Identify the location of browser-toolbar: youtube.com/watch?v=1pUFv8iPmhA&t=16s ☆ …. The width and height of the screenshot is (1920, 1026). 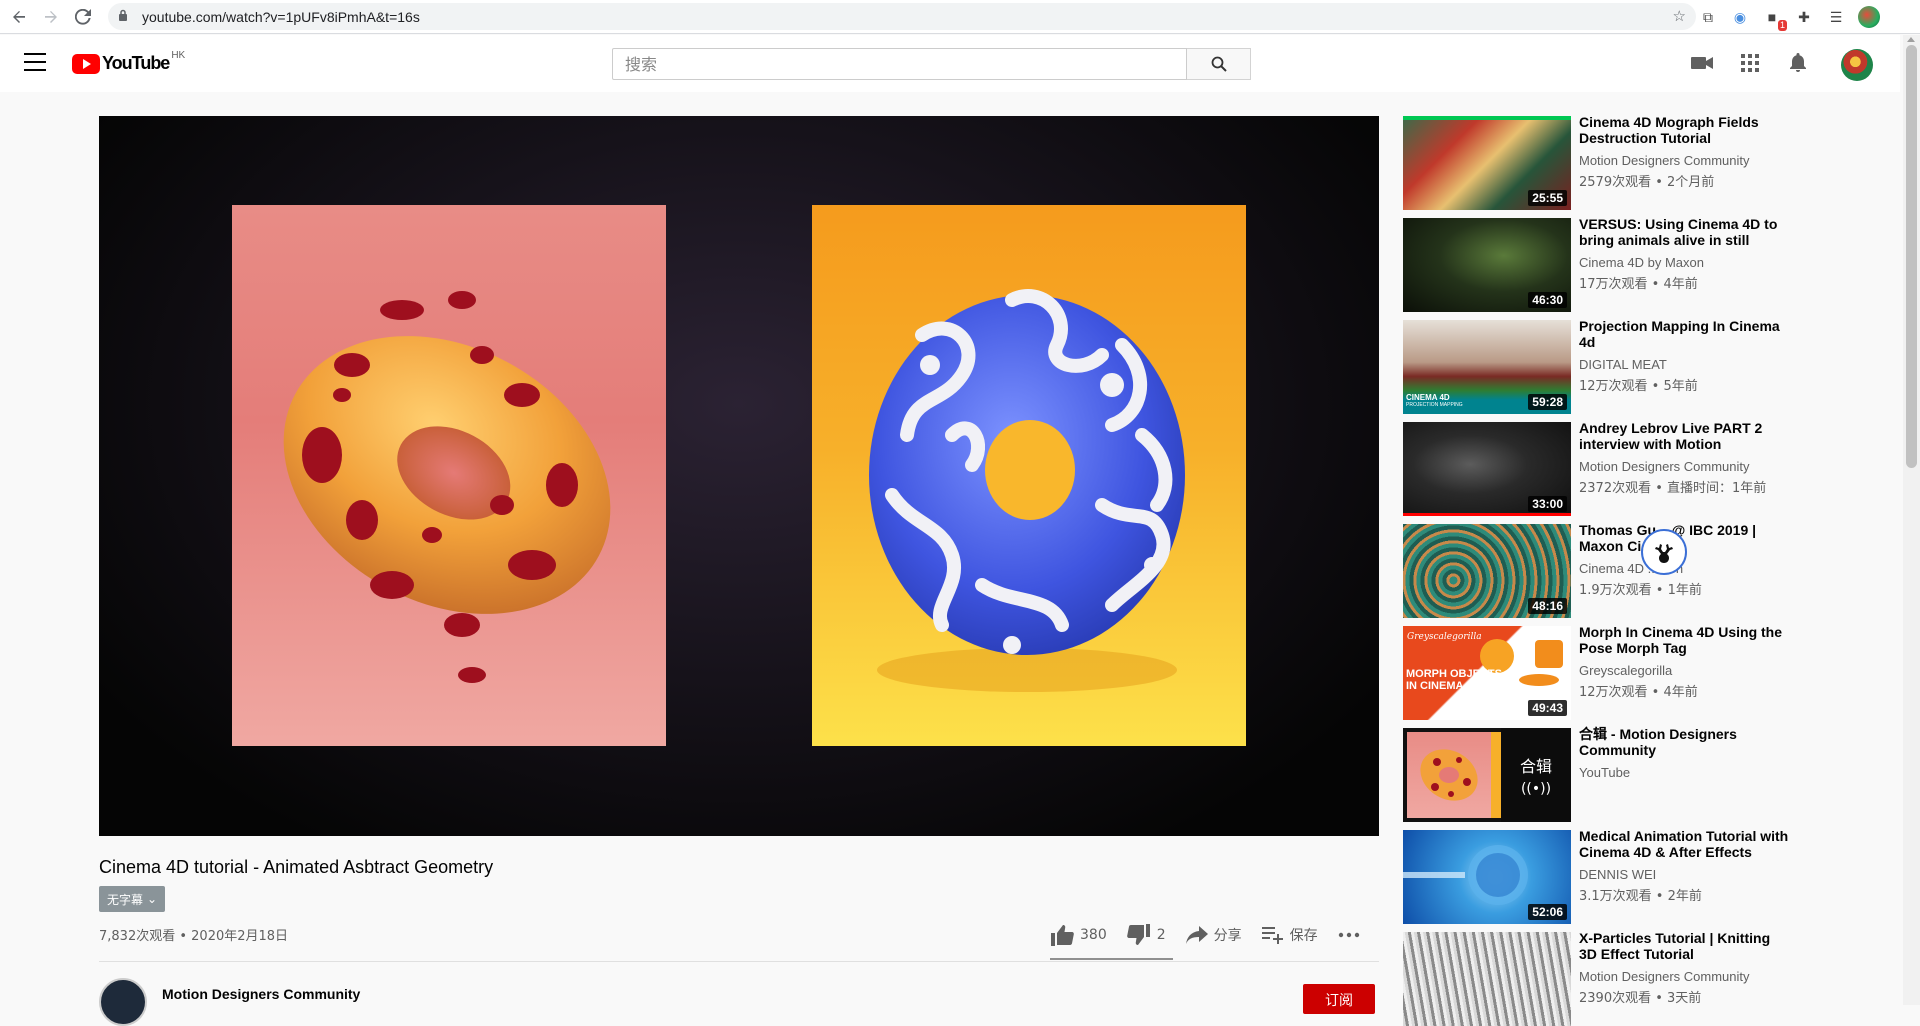
(960, 17).